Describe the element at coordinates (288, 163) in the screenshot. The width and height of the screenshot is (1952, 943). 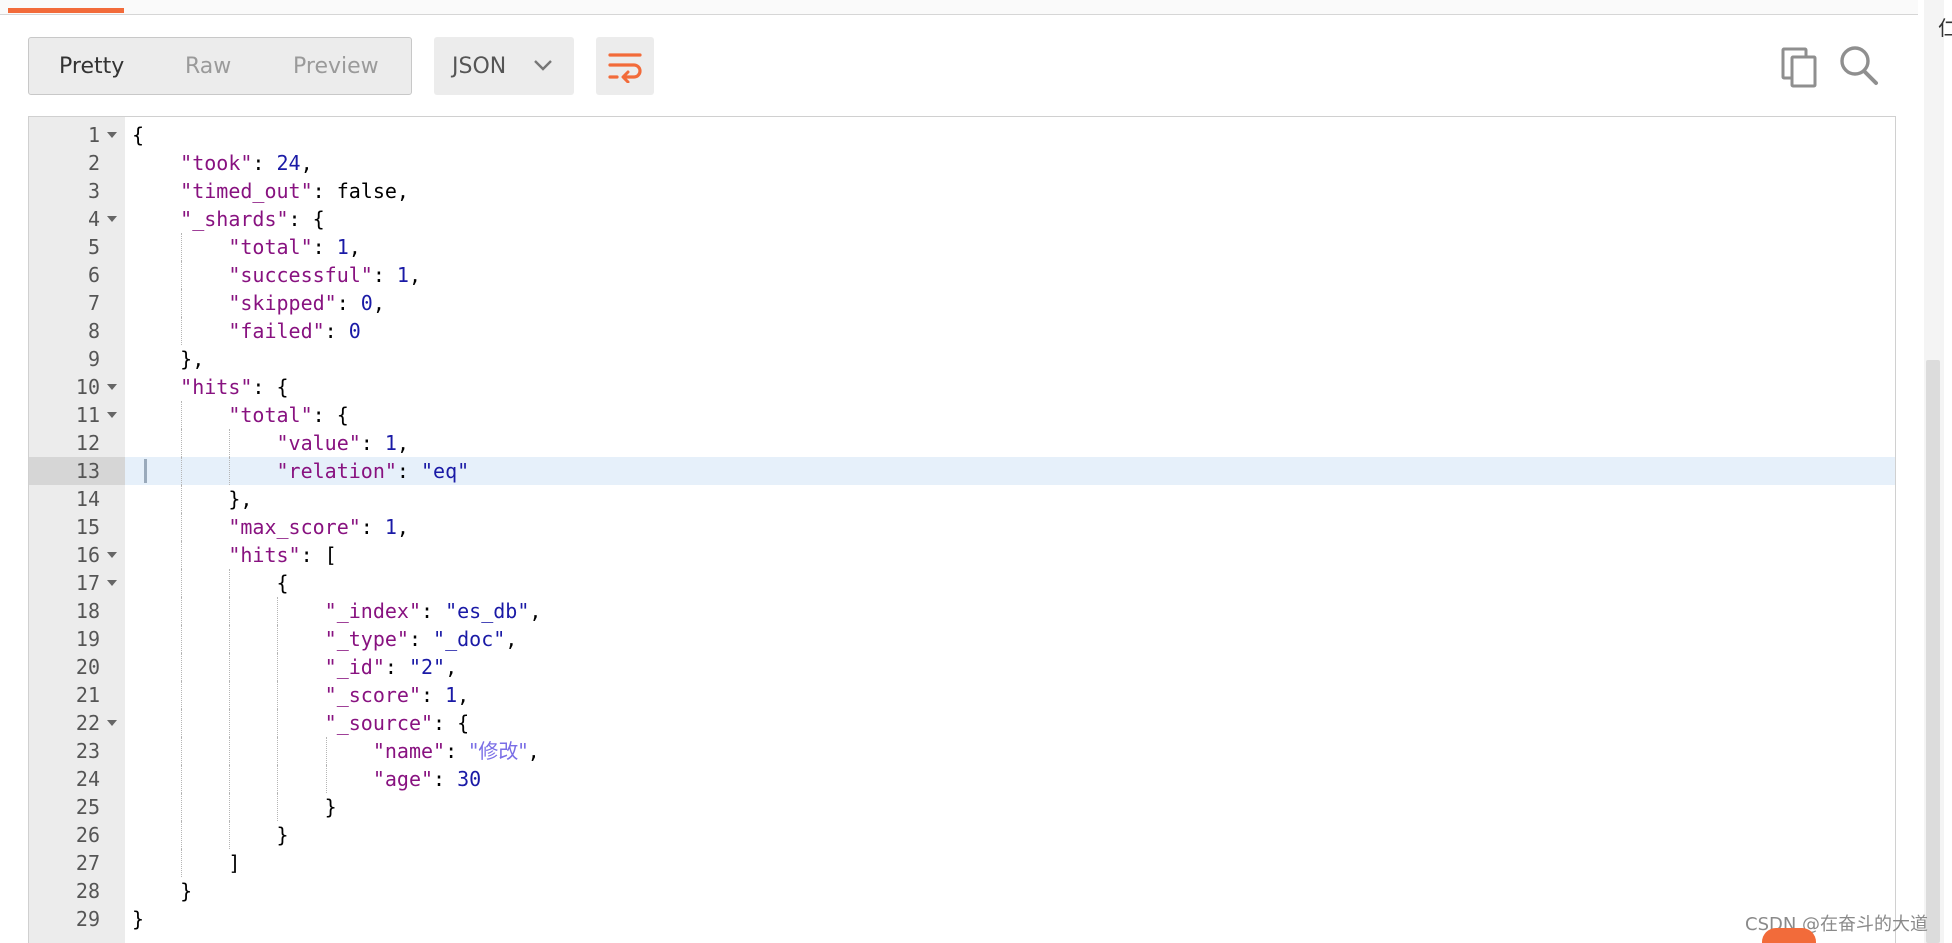
I see `json-value: 24` at that location.